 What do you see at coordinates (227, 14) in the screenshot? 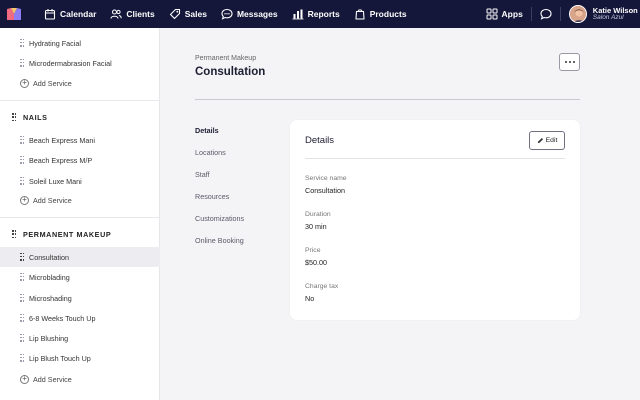
I see `chat-icon` at bounding box center [227, 14].